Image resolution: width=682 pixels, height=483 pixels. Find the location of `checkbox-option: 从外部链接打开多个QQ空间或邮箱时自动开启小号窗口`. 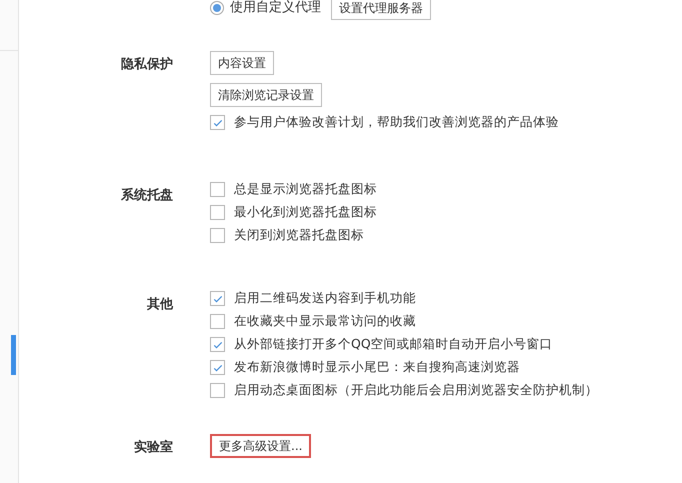

checkbox-option: 从外部链接打开多个QQ空间或邮箱时自动开启小号窗口 is located at coordinates (381, 344).